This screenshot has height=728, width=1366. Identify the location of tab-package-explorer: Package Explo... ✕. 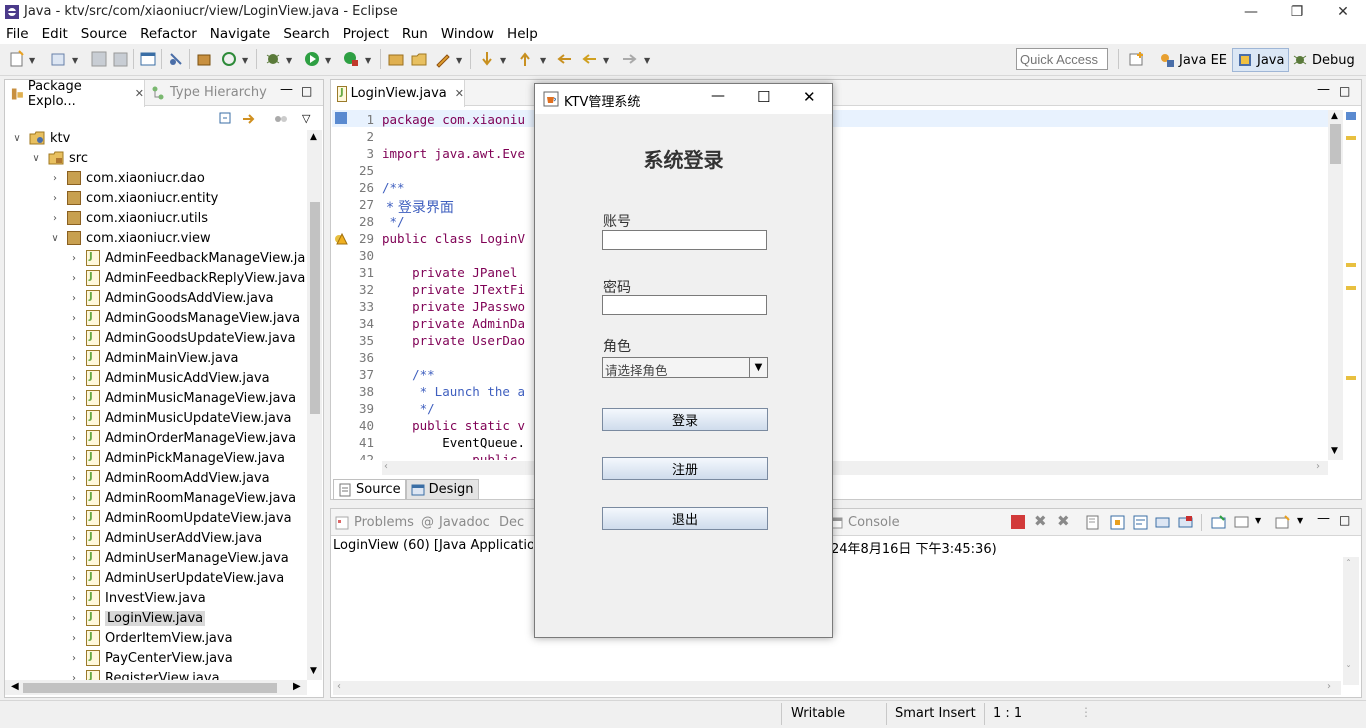
(75, 94).